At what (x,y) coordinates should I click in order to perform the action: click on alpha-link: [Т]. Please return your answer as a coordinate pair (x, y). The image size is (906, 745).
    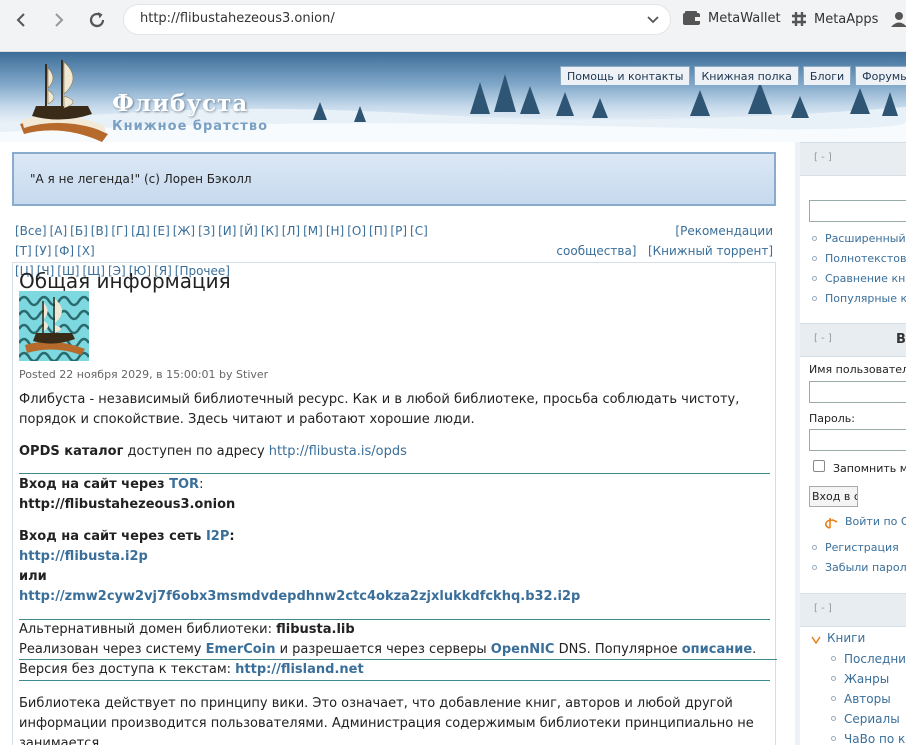
    Looking at the image, I should click on (23, 251).